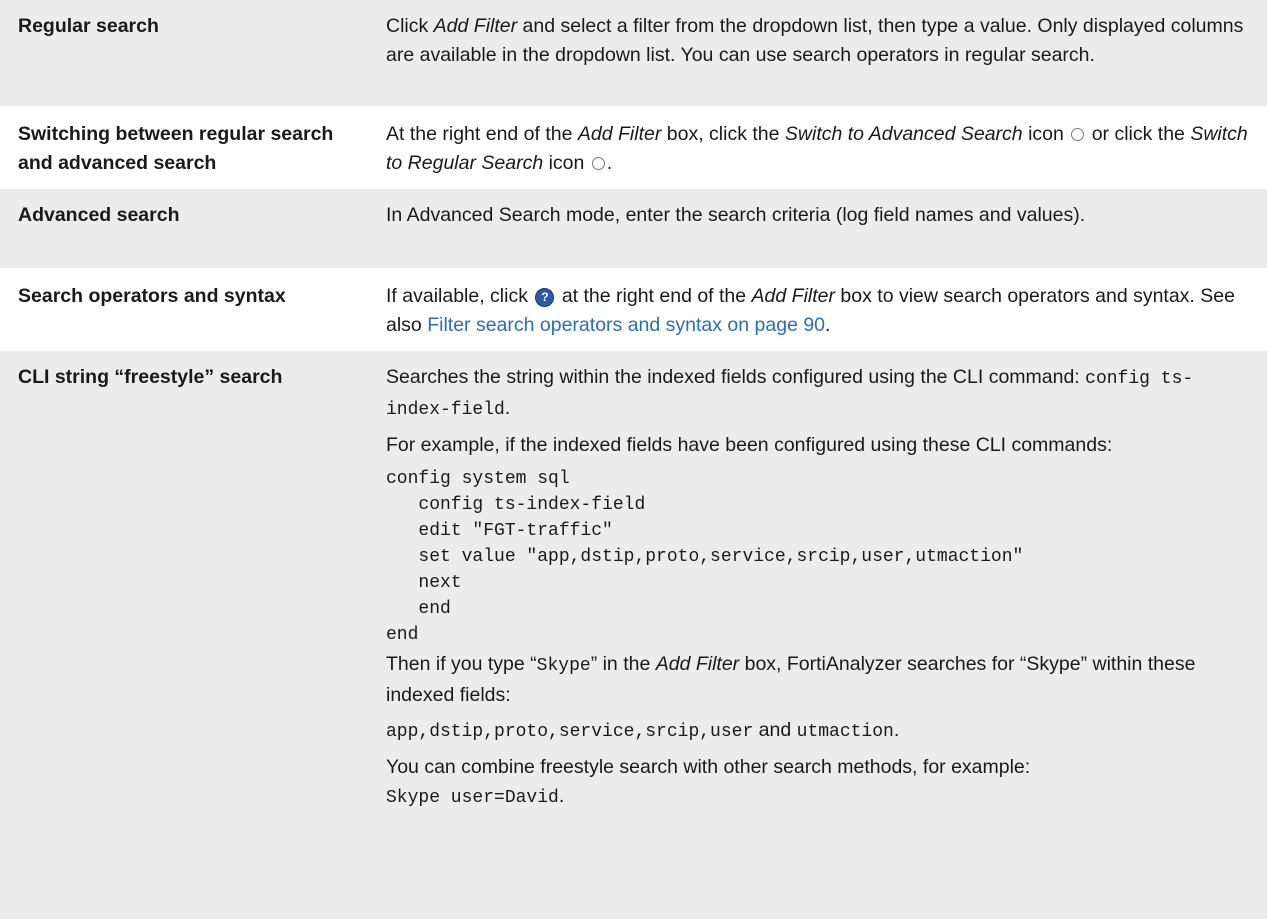 Image resolution: width=1267 pixels, height=919 pixels. I want to click on code-line: edit "FGT-traffic", so click(499, 531).